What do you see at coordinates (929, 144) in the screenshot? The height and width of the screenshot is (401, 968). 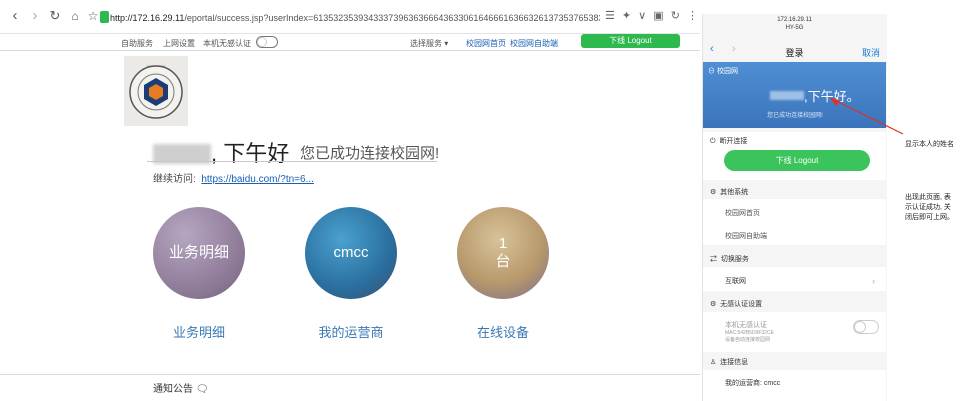 I see `annotation-name: 显示本人的姓名` at bounding box center [929, 144].